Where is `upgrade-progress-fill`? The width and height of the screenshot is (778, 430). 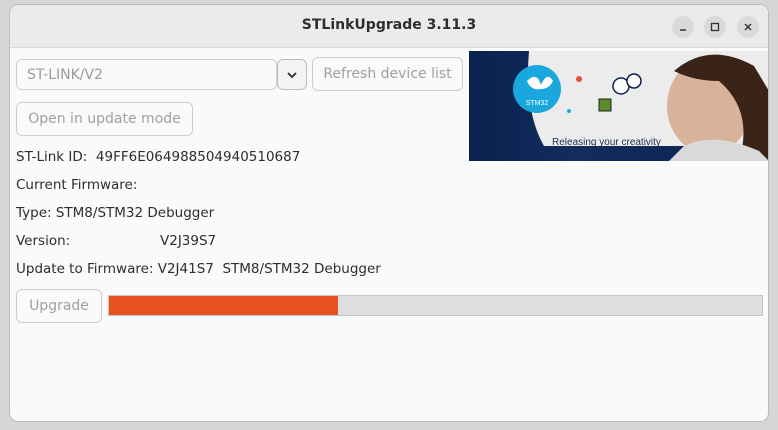
upgrade-progress-fill is located at coordinates (223, 305).